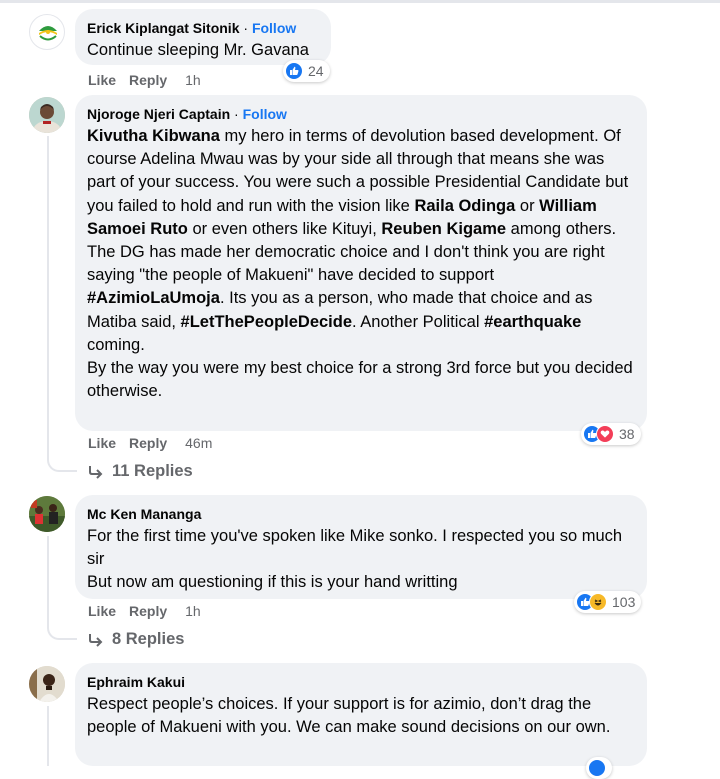  Describe the element at coordinates (158, 114) in the screenshot. I see `comment-author: Njoroge Njeri Captain` at that location.